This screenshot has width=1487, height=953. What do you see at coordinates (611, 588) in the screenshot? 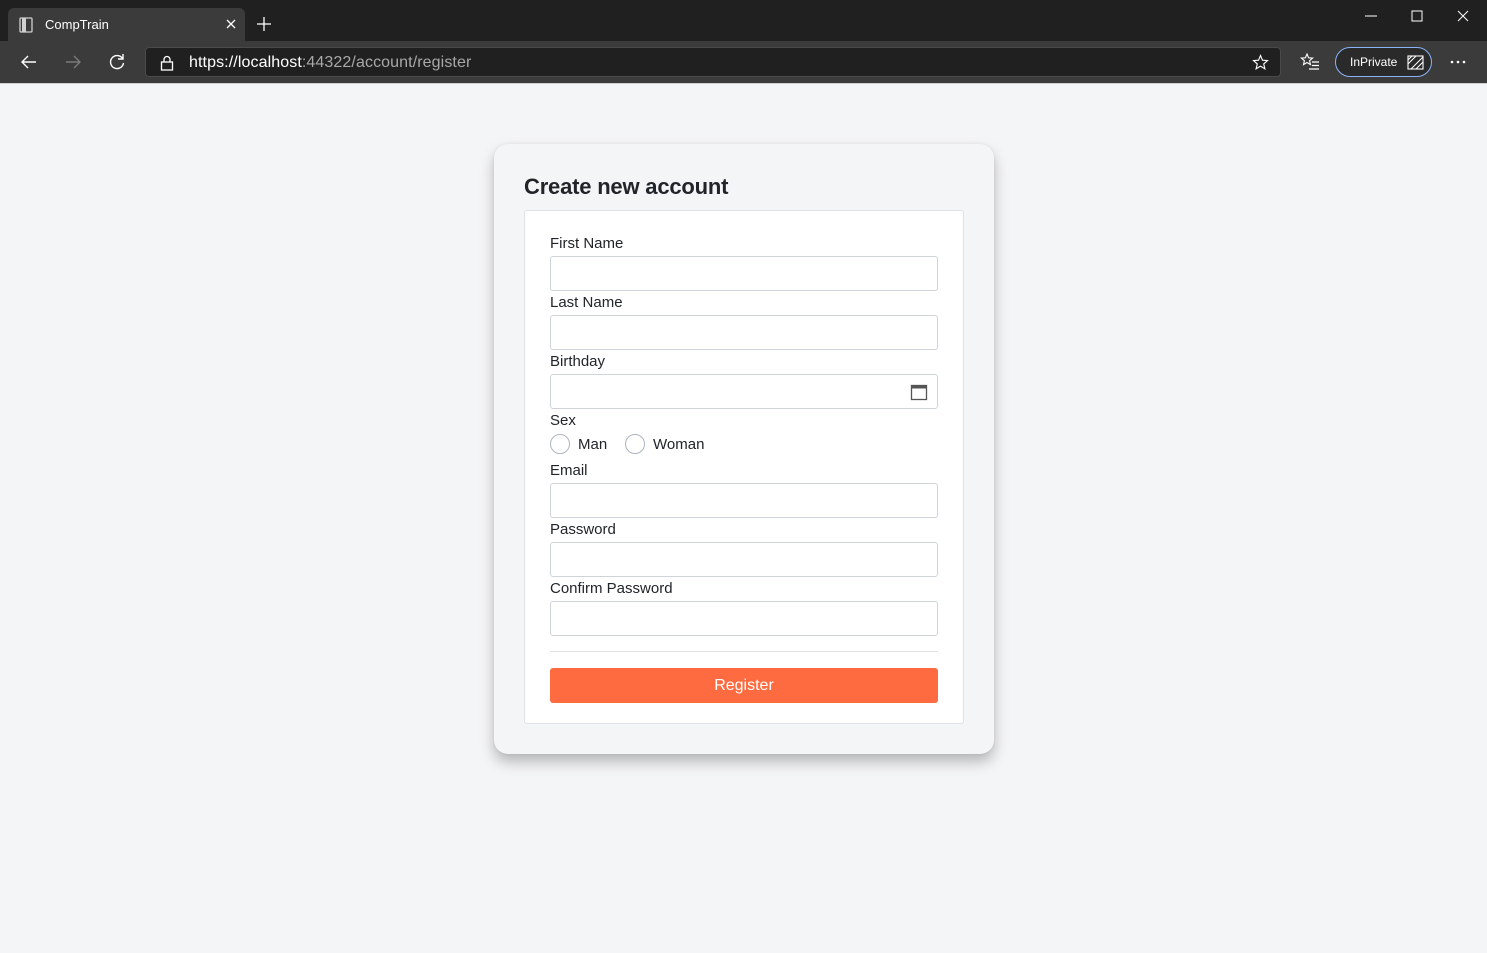
I see `confirm-password-label: Confirm Password` at bounding box center [611, 588].